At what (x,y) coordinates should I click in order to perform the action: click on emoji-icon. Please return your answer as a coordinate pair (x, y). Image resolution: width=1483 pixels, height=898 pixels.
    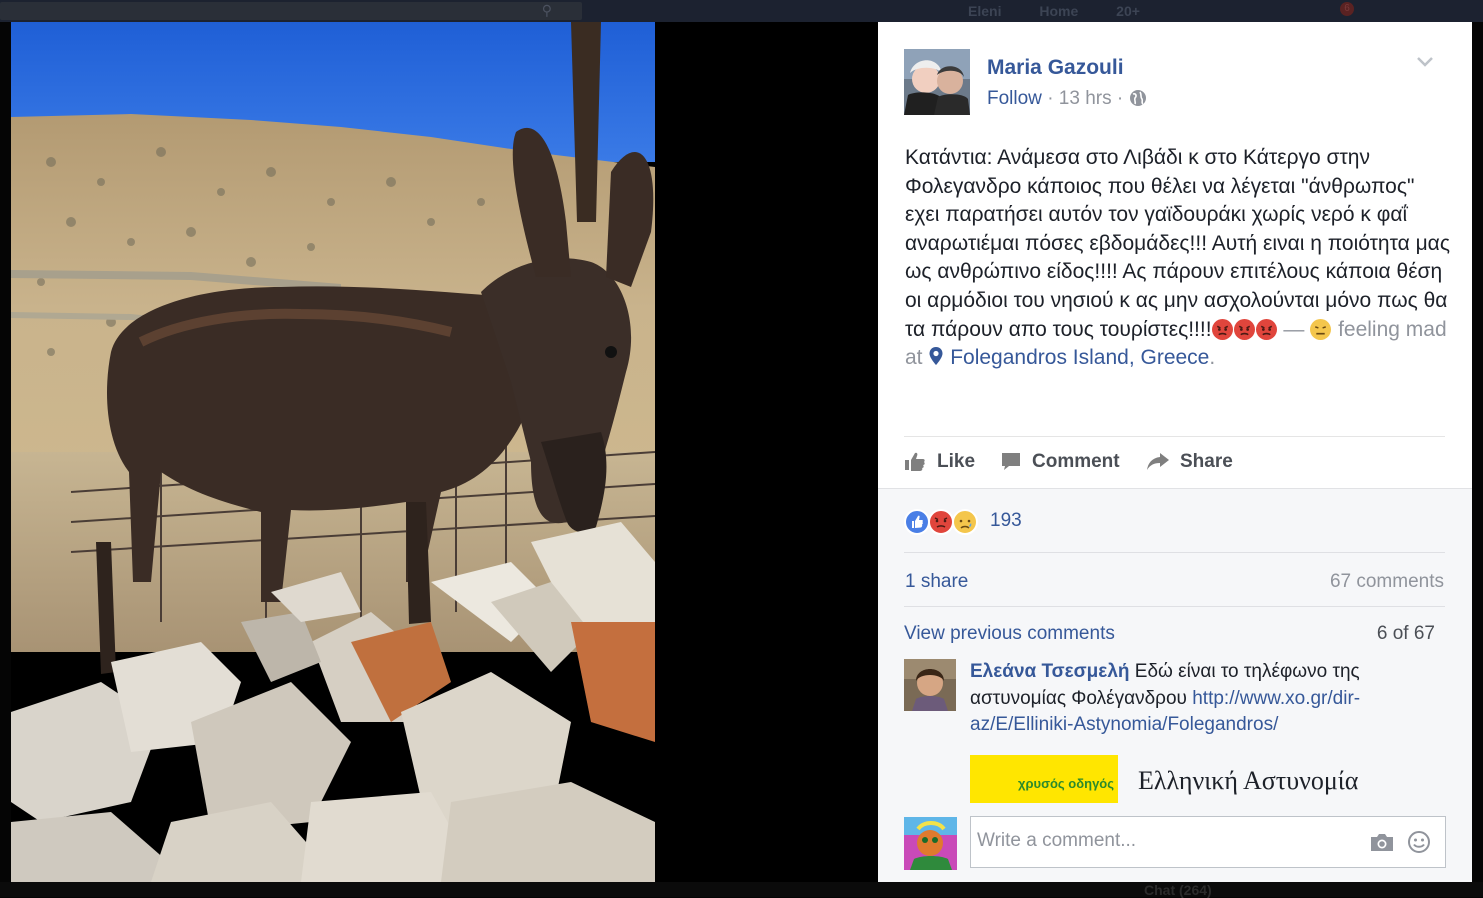
    Looking at the image, I should click on (1419, 842).